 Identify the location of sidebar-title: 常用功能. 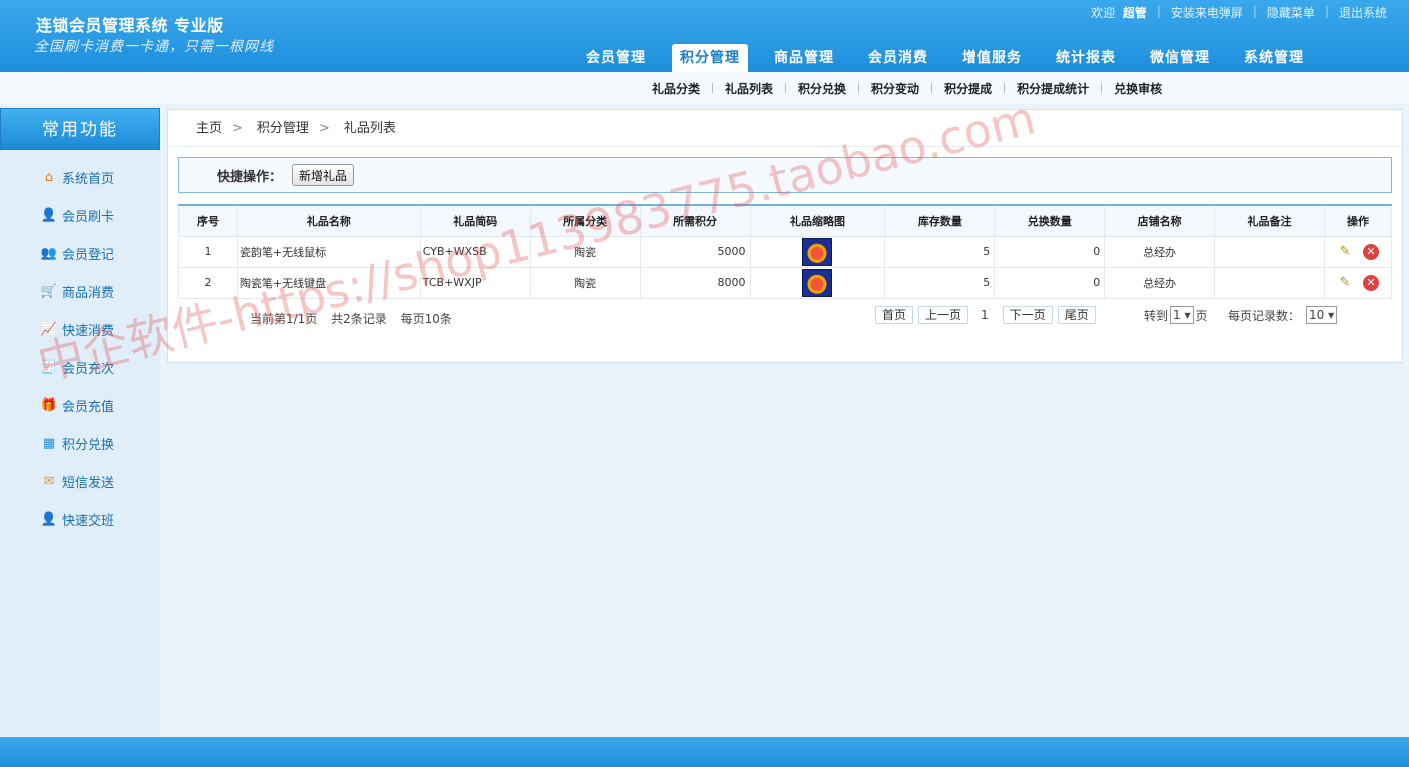
(80, 129).